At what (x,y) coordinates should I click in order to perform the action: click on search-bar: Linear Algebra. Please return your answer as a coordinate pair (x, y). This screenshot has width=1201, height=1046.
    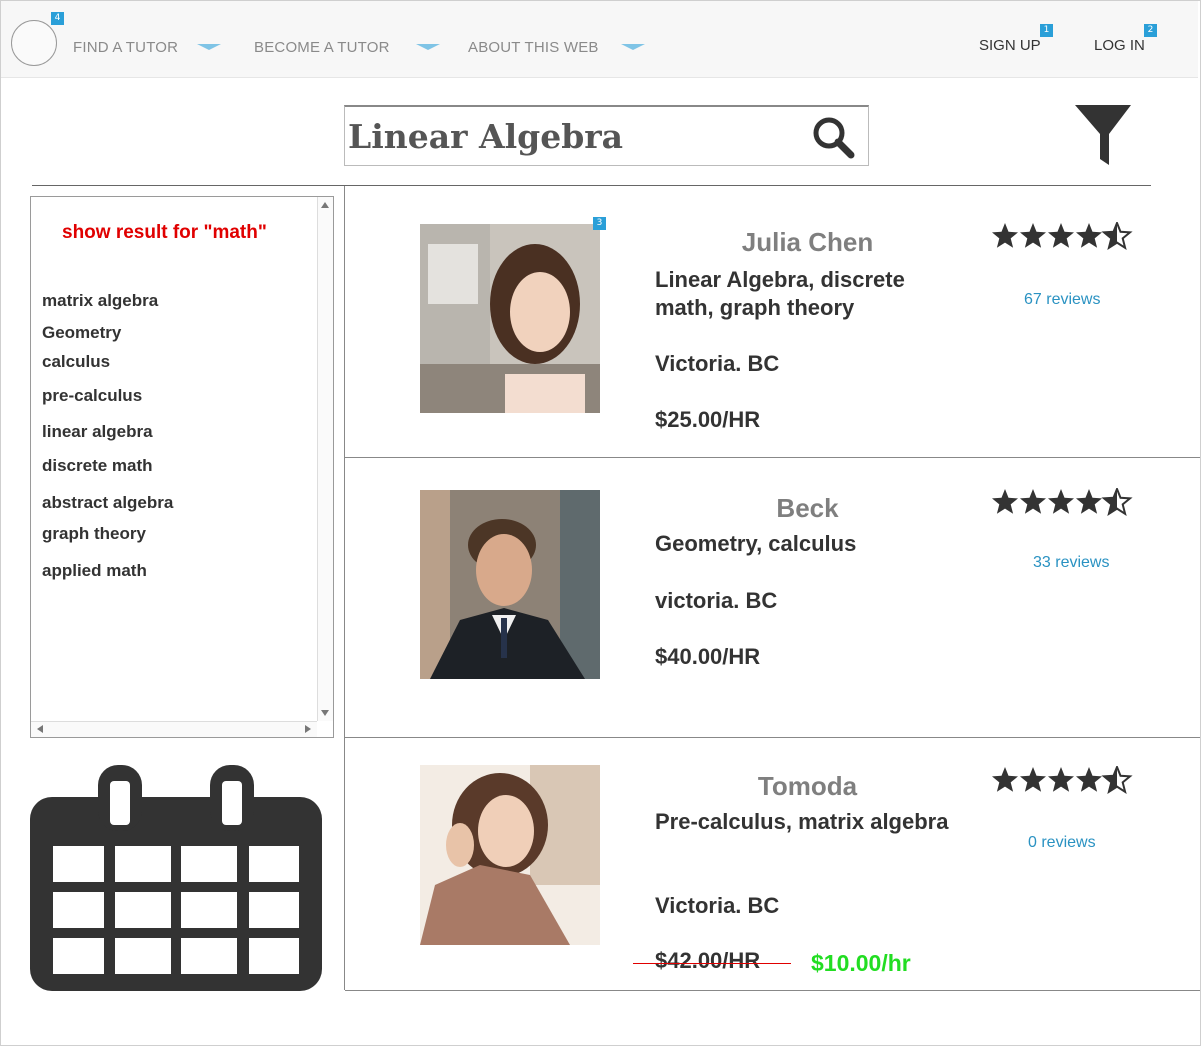
    Looking at the image, I should click on (606, 135).